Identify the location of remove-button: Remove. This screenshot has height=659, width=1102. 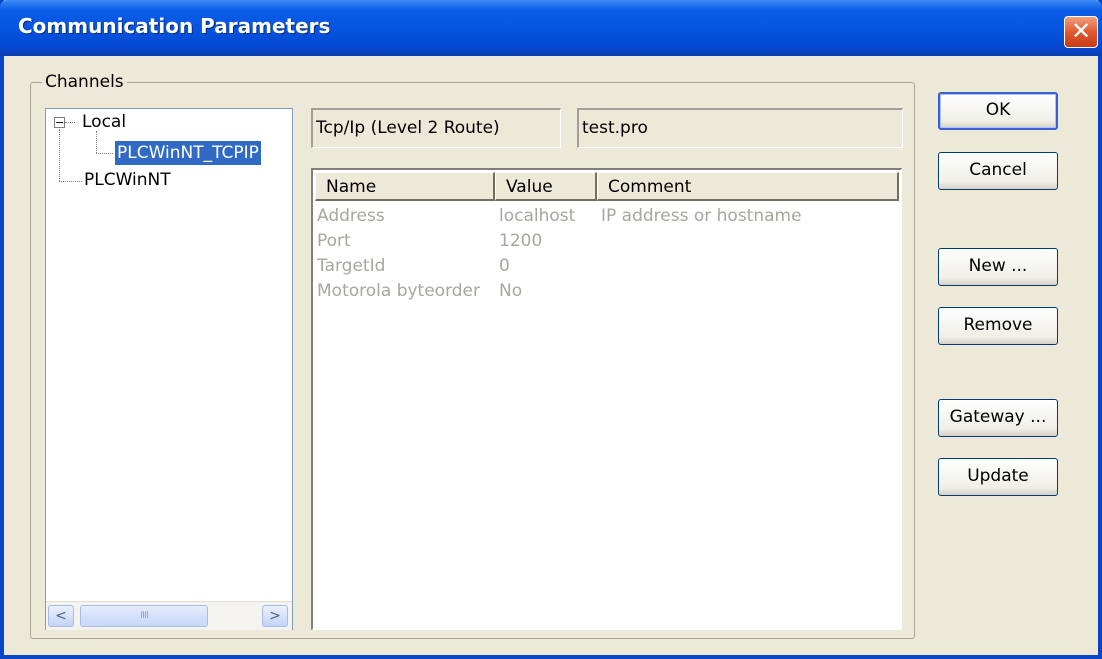
(998, 326).